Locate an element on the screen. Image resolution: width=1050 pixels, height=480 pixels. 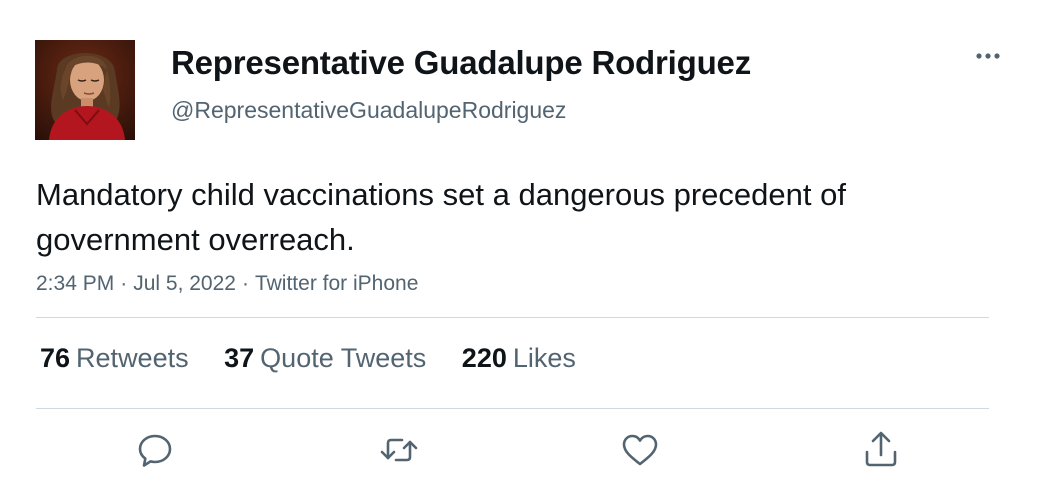
likes-stat: 220 Likes is located at coordinates (519, 358).